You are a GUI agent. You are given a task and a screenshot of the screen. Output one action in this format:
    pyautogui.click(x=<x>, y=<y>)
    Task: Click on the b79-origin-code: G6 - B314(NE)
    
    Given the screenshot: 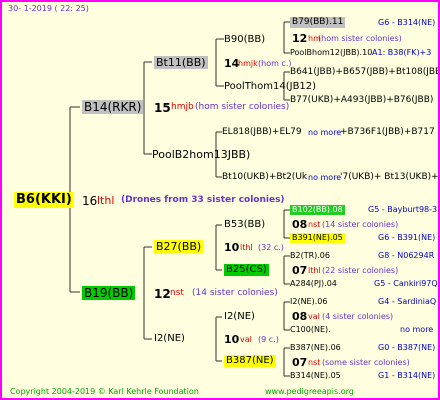 What is the action you would take?
    pyautogui.click(x=407, y=22)
    